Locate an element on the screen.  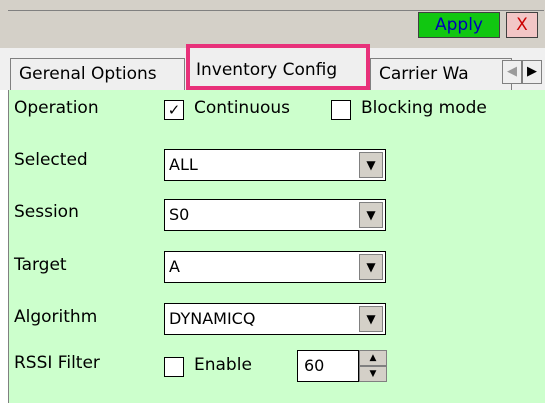
blocking-mode-checkbox is located at coordinates (341, 110).